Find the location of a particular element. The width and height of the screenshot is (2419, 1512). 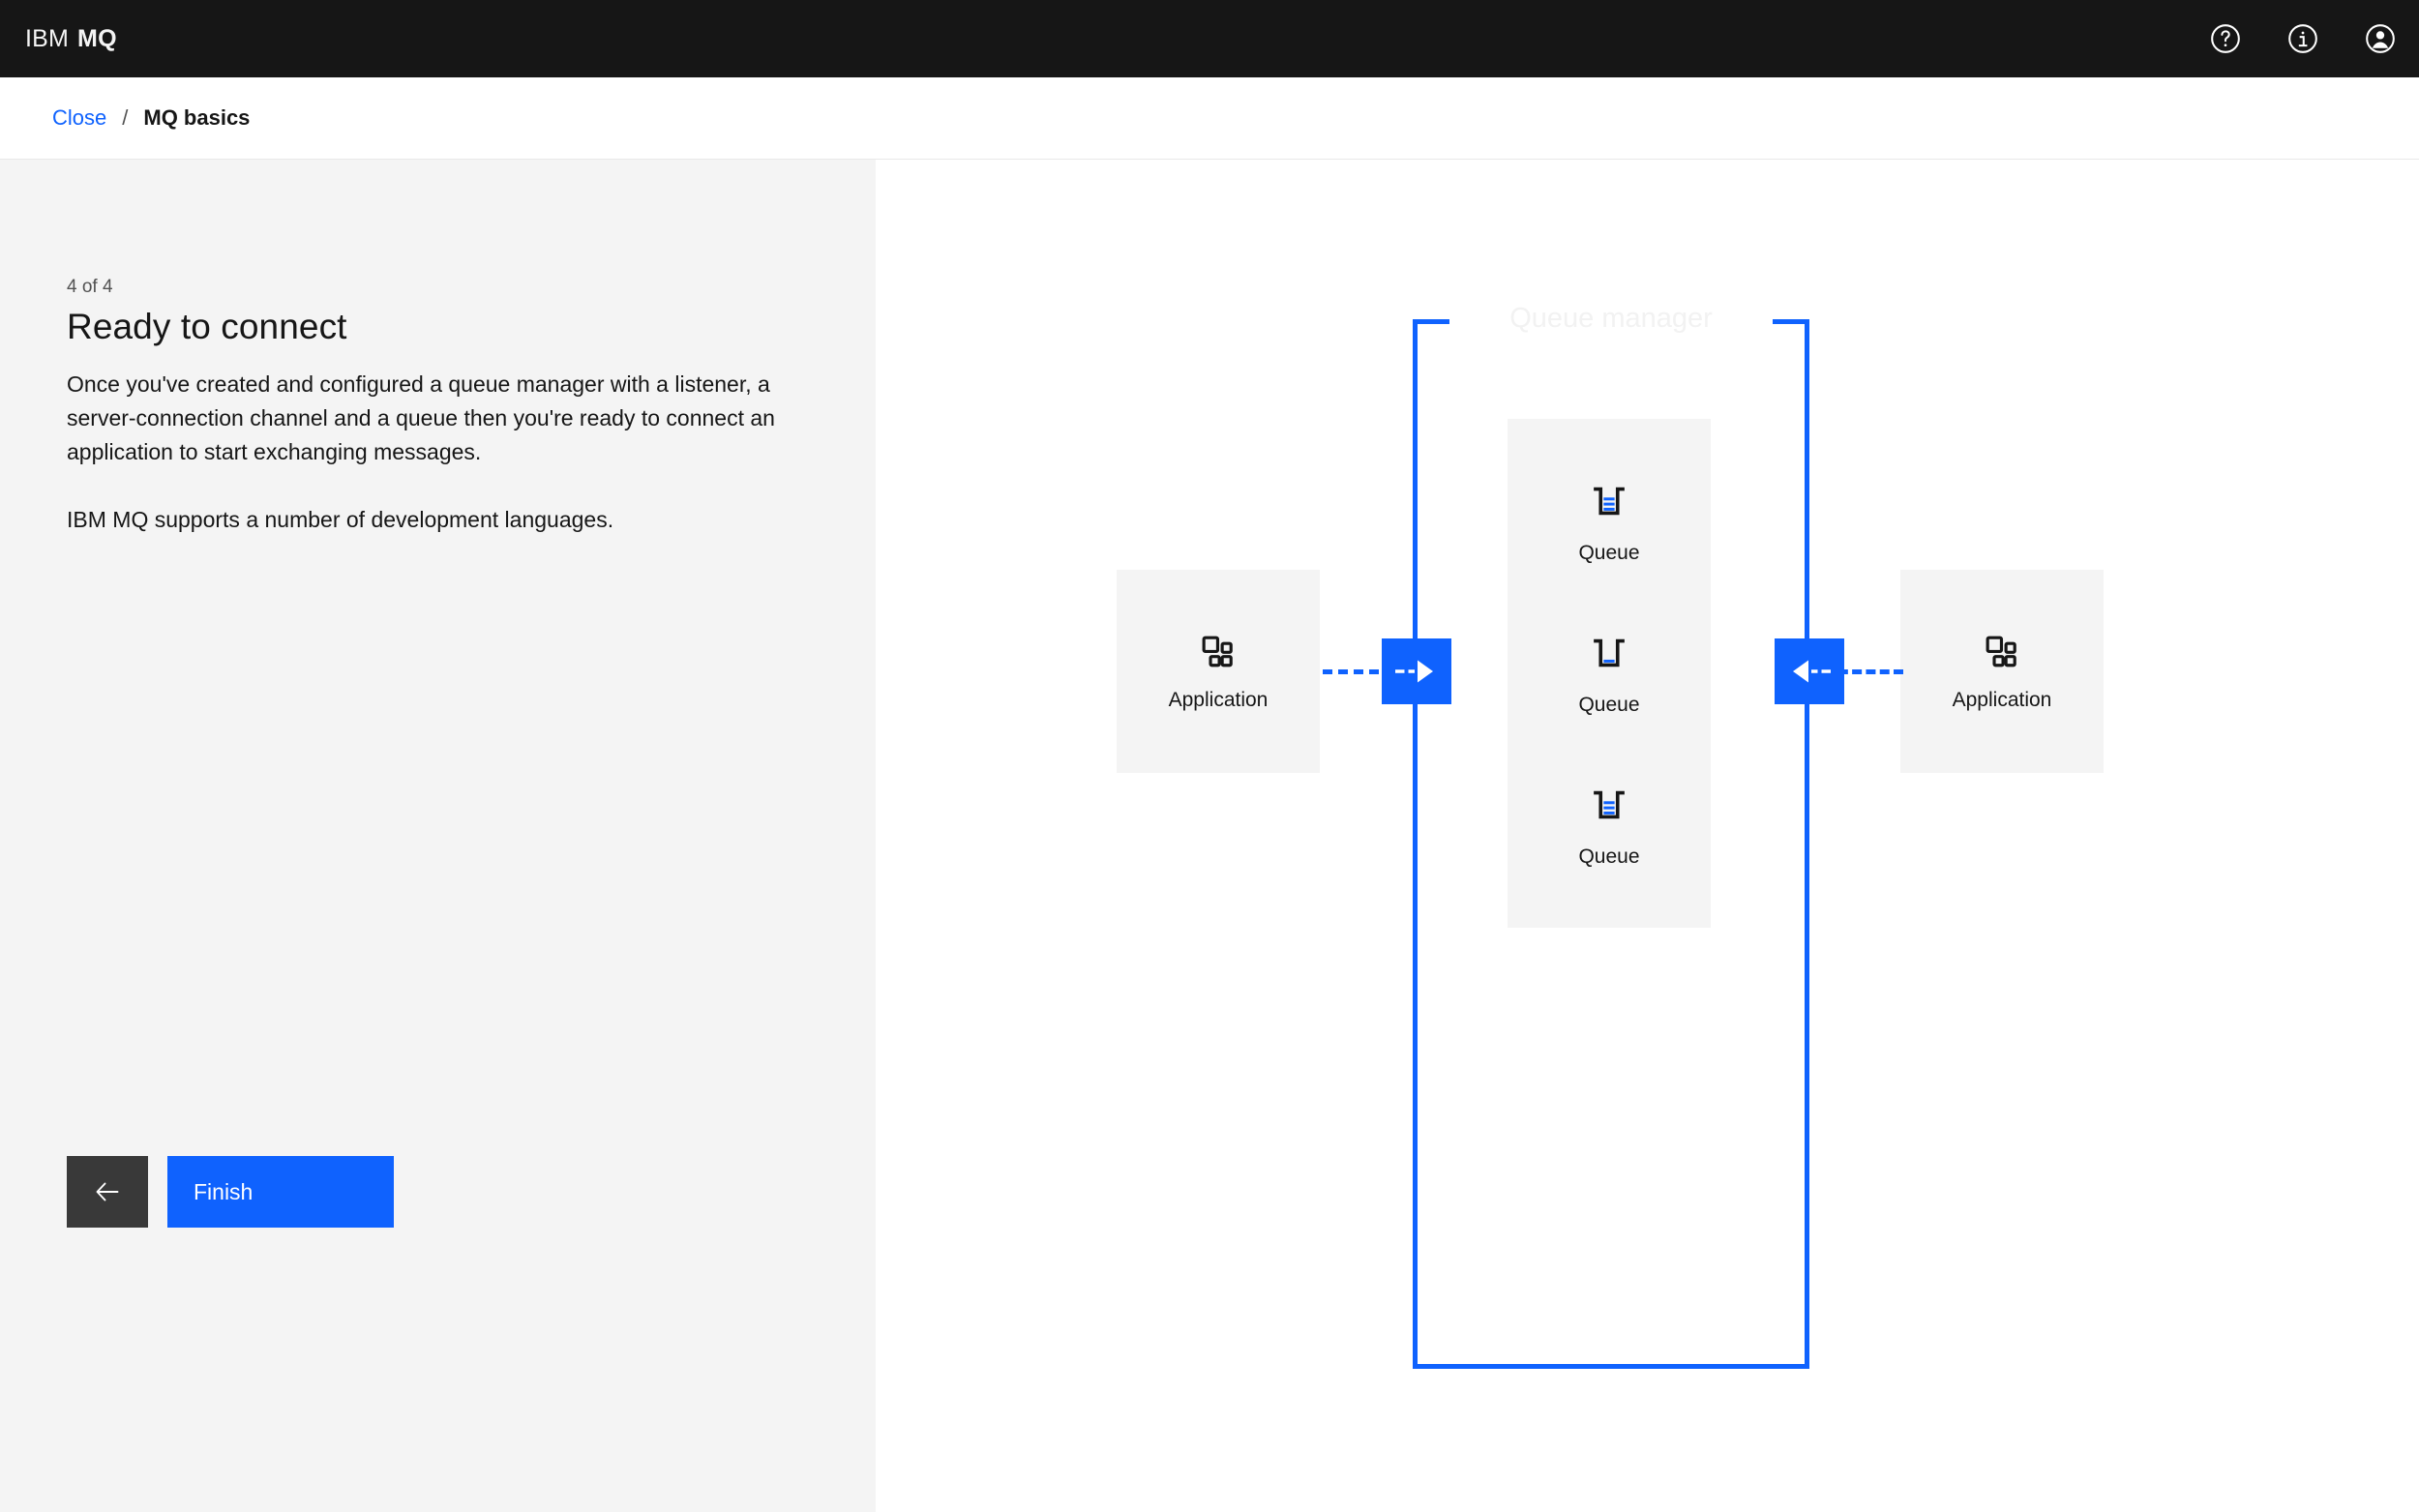

step-counter: 4 of 4 is located at coordinates (90, 287).